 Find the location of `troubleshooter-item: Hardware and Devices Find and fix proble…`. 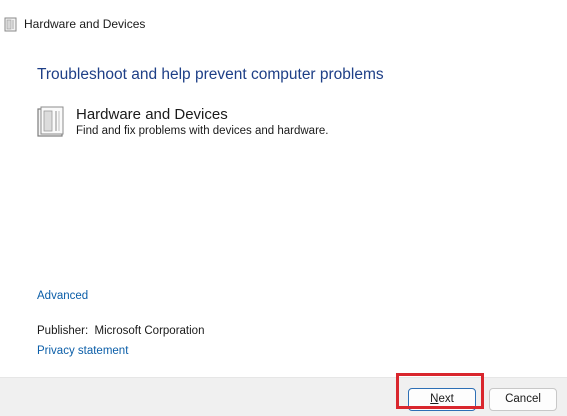

troubleshooter-item: Hardware and Devices Find and fix proble… is located at coordinates (236, 123).